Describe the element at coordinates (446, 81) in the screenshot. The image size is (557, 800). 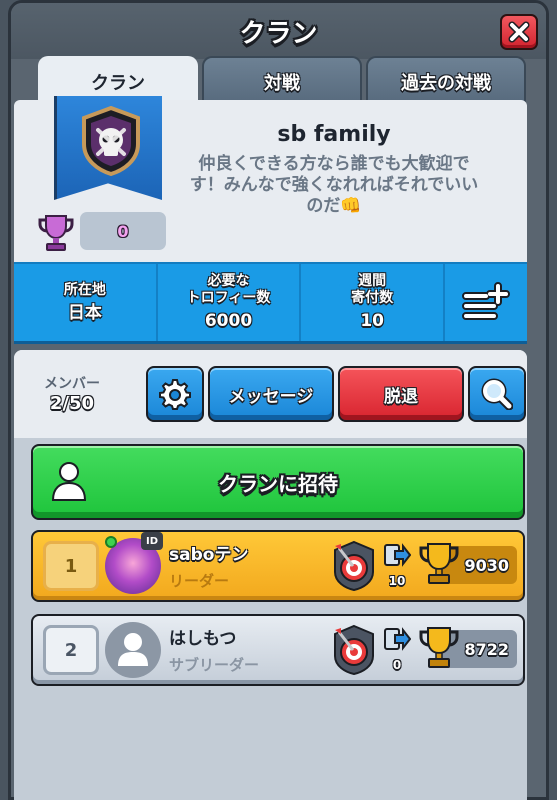
I see `tab-war-history: 過去の対戦` at that location.